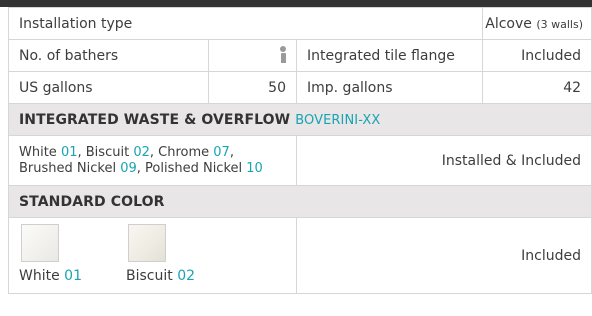  What do you see at coordinates (283, 54) in the screenshot?
I see `person-icon` at bounding box center [283, 54].